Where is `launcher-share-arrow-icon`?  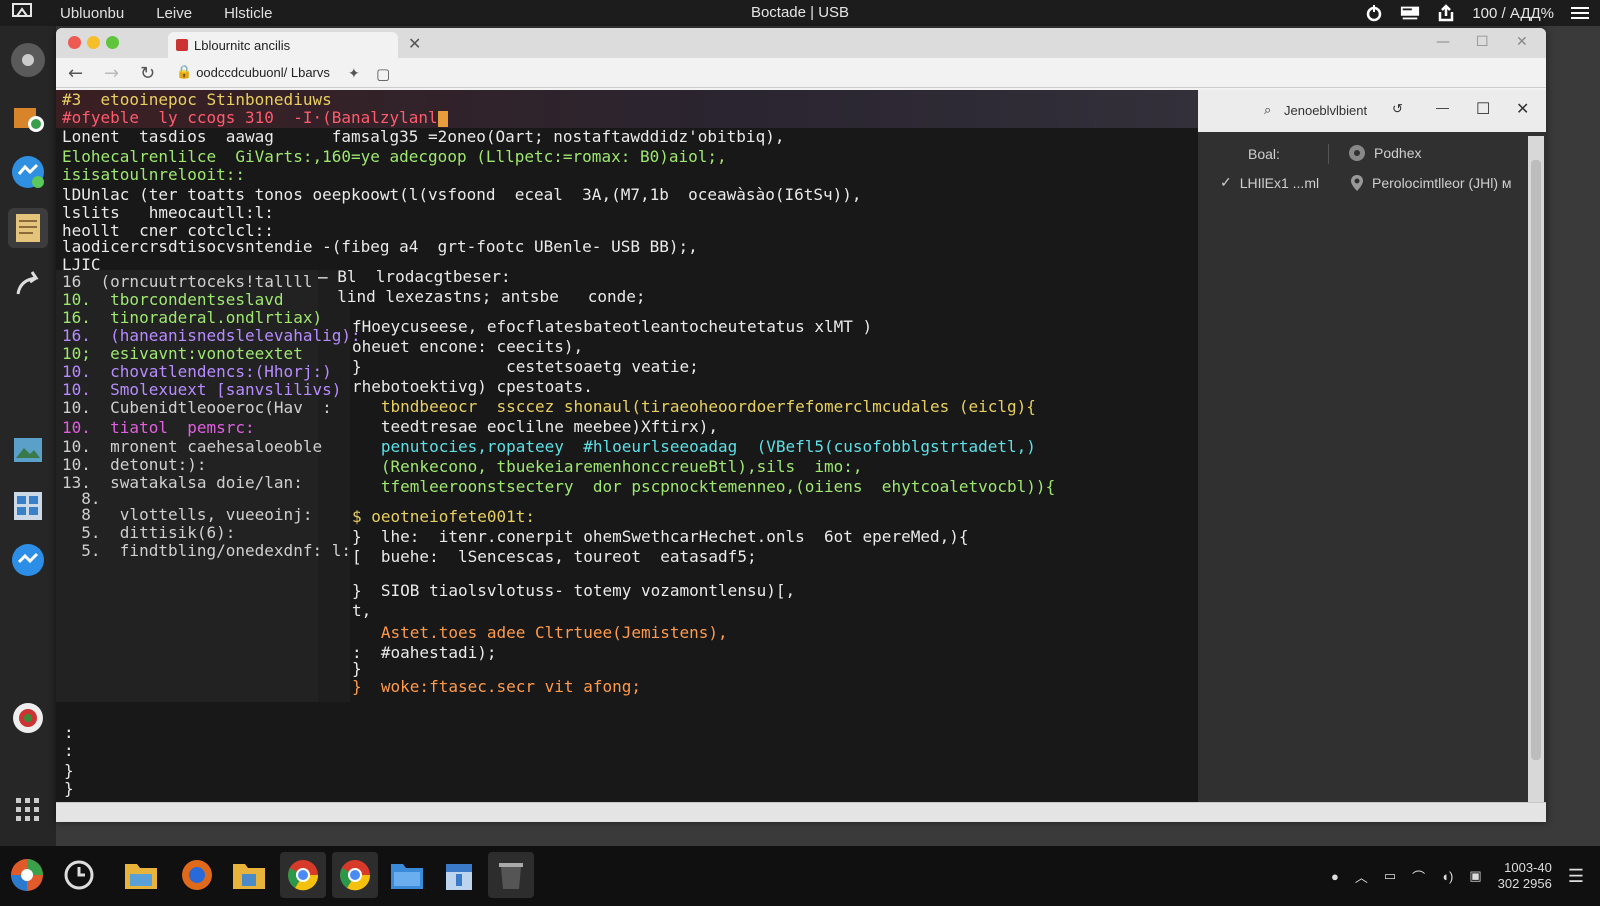 launcher-share-arrow-icon is located at coordinates (28, 284).